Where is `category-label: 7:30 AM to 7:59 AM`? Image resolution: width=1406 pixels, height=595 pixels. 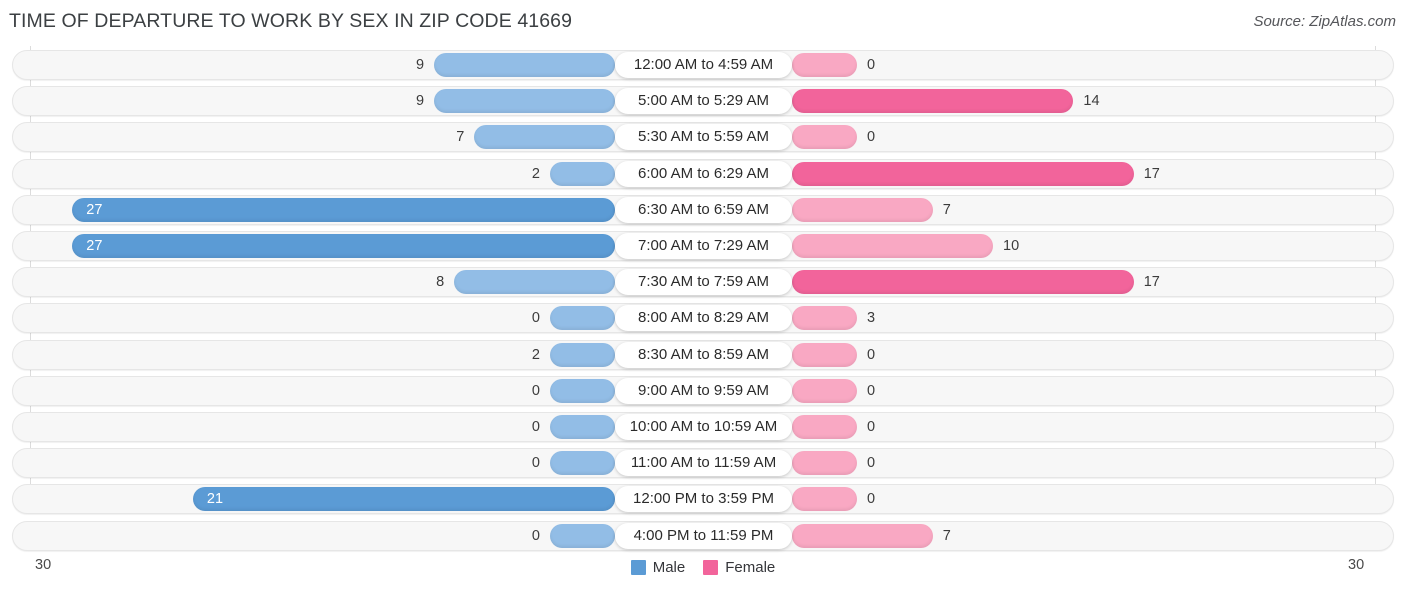
category-label: 7:30 AM to 7:59 AM is located at coordinates (703, 282).